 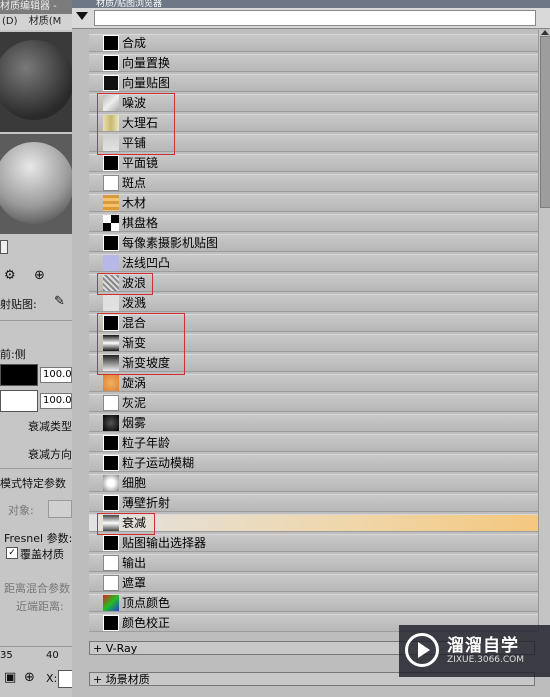 I want to click on eyedropper-icon: ✎, so click(x=59, y=301).